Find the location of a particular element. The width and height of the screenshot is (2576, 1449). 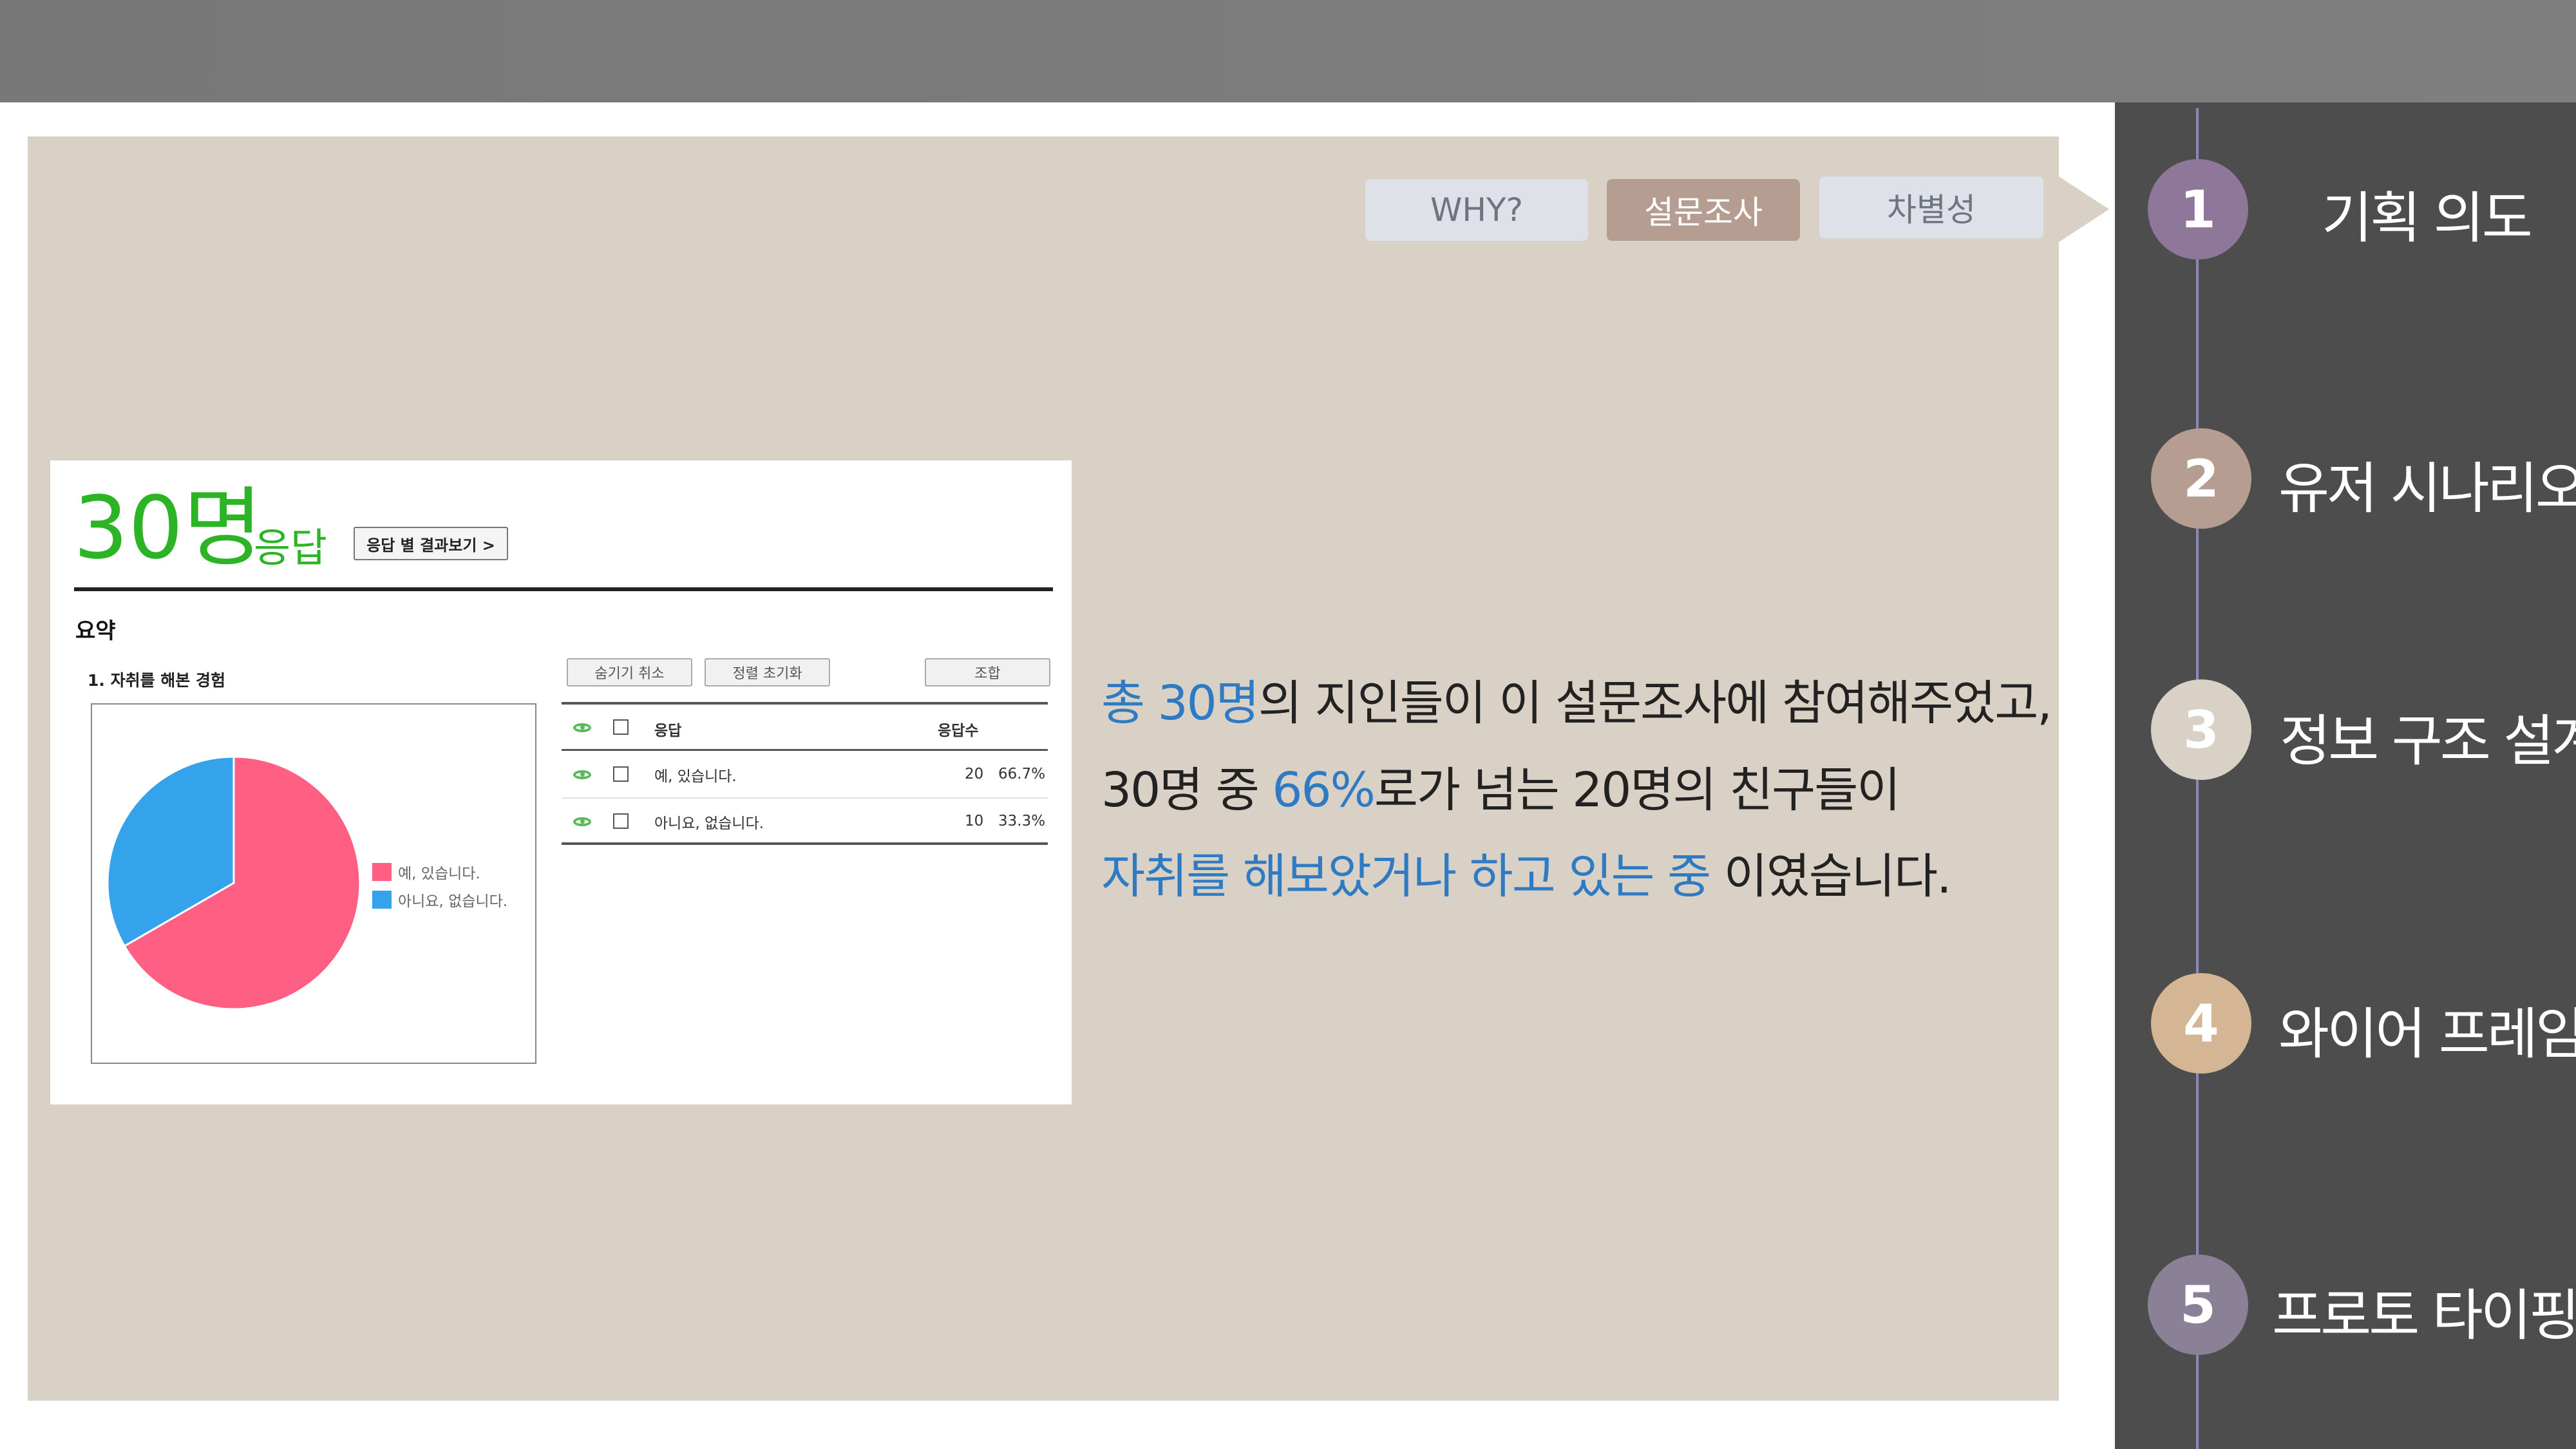

tab-difference: 차별성 is located at coordinates (1931, 207).